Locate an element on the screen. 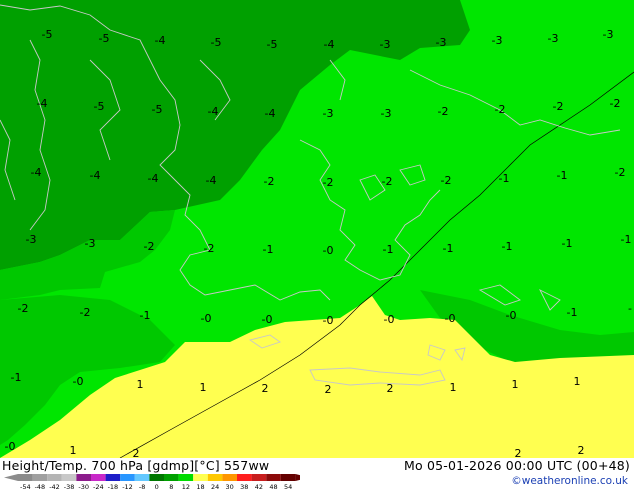 Image resolution: width=634 pixels, height=494 pixels. legend-tick-label: 48 is located at coordinates (273, 486).